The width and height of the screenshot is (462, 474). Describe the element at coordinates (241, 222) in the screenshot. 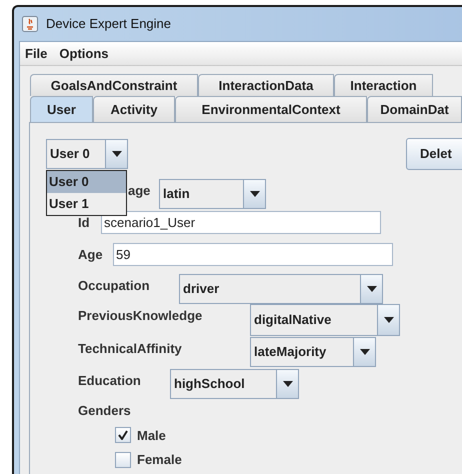

I see `input-field: scenario1_User` at that location.